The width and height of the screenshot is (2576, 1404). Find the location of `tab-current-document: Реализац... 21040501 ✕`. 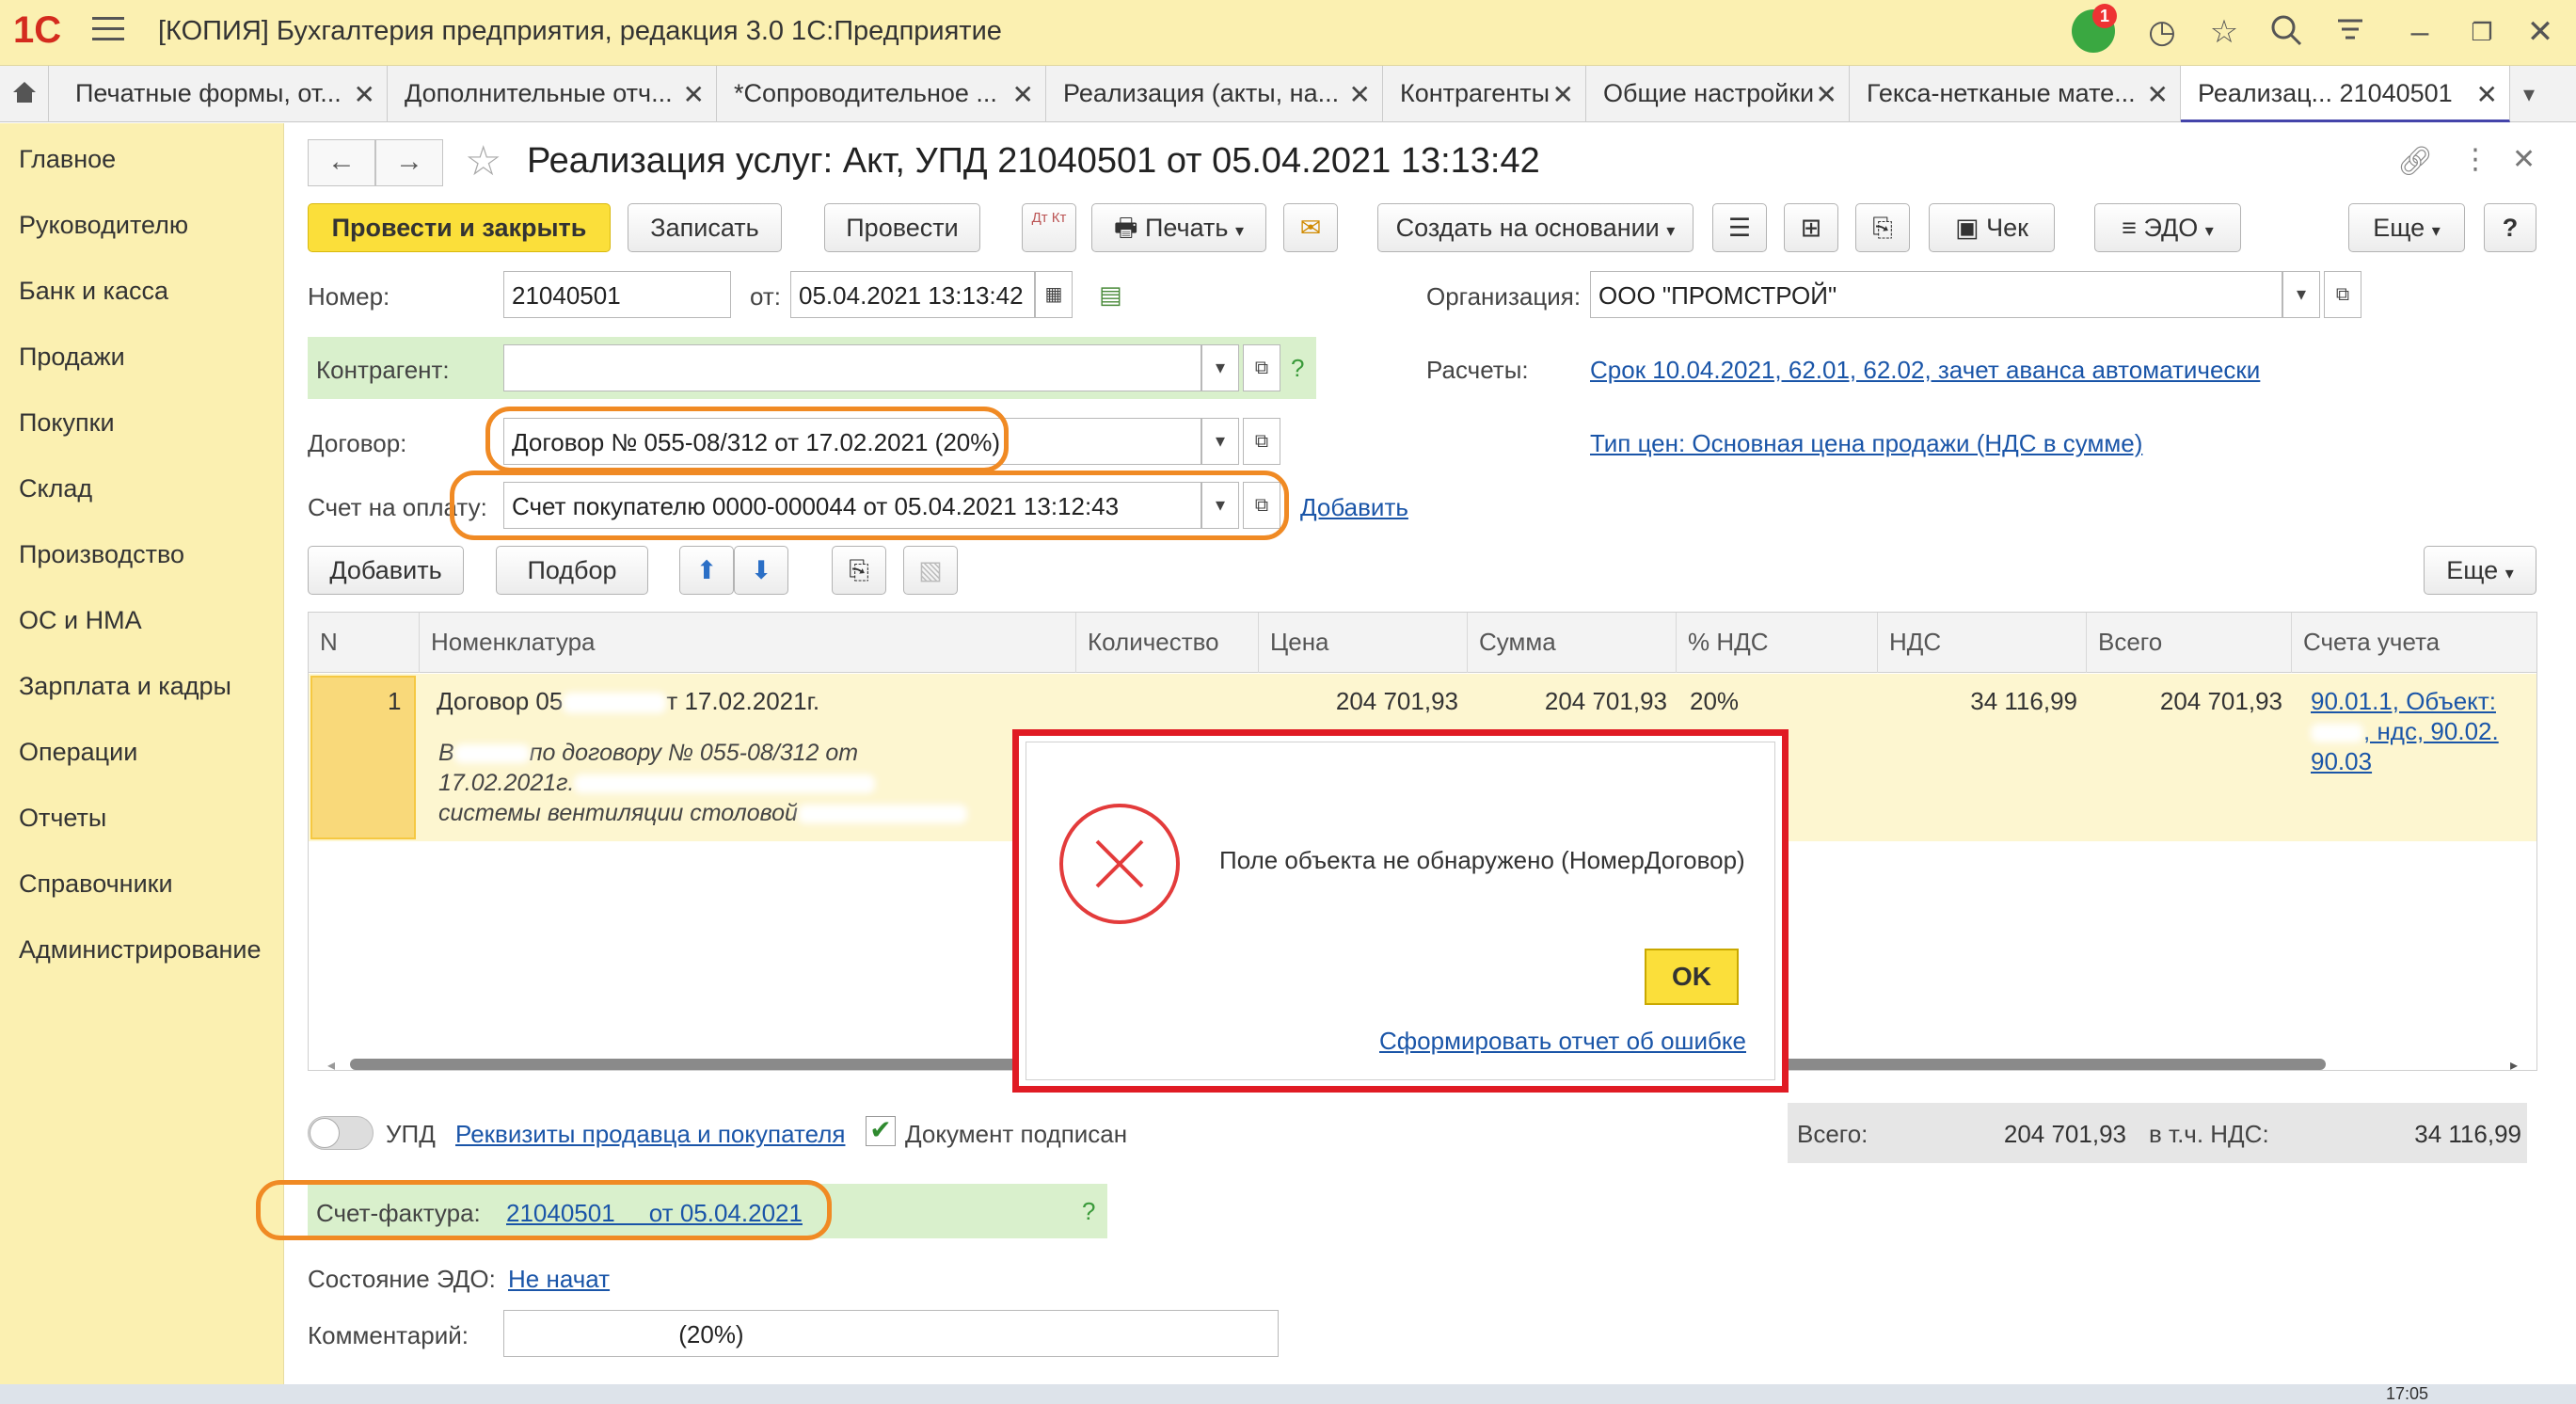

tab-current-document: Реализац... 21040501 ✕ is located at coordinates (2346, 94).